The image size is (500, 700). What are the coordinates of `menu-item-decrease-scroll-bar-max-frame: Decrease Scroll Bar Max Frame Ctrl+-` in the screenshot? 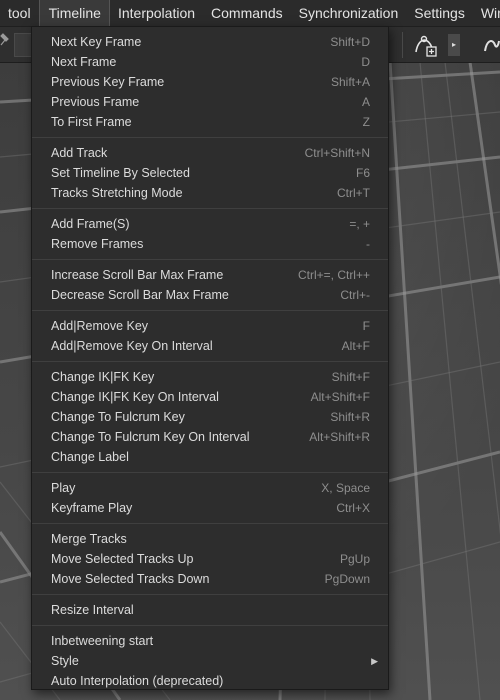 It's located at (210, 295).